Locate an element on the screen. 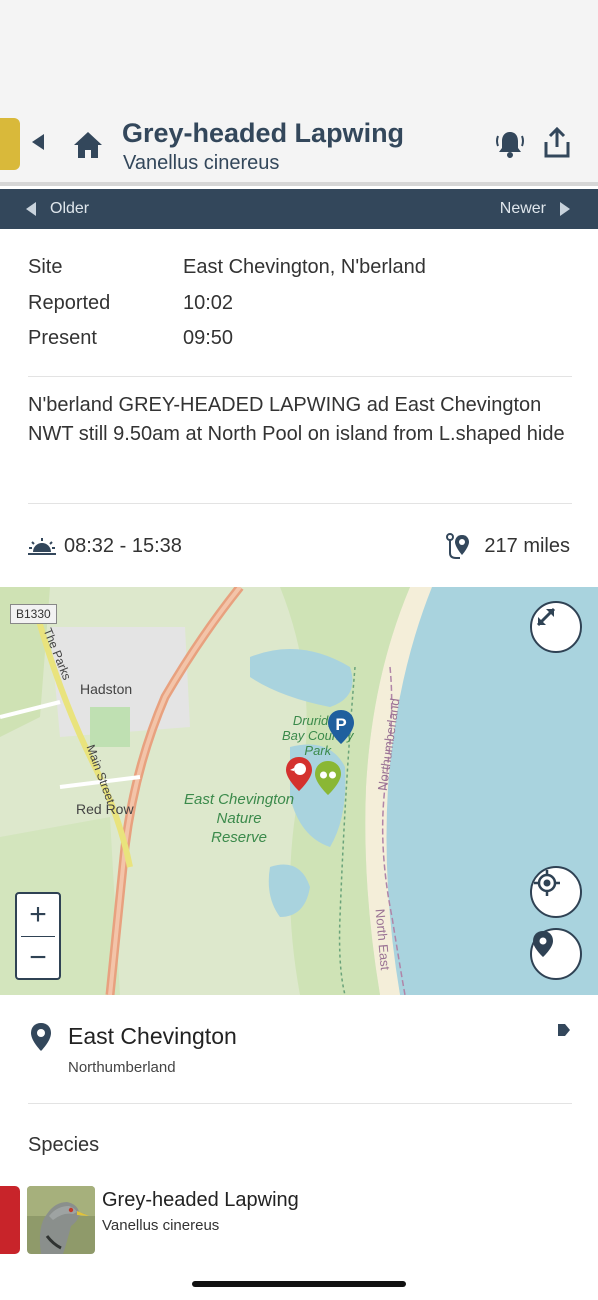 The image size is (598, 1300). share-icon is located at coordinates (557, 143).